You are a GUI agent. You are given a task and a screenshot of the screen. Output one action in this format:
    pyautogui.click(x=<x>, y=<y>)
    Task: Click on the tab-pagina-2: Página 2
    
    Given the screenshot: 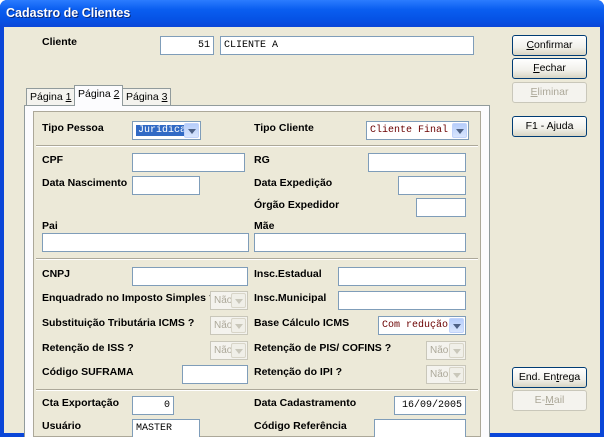 What is the action you would take?
    pyautogui.click(x=99, y=95)
    